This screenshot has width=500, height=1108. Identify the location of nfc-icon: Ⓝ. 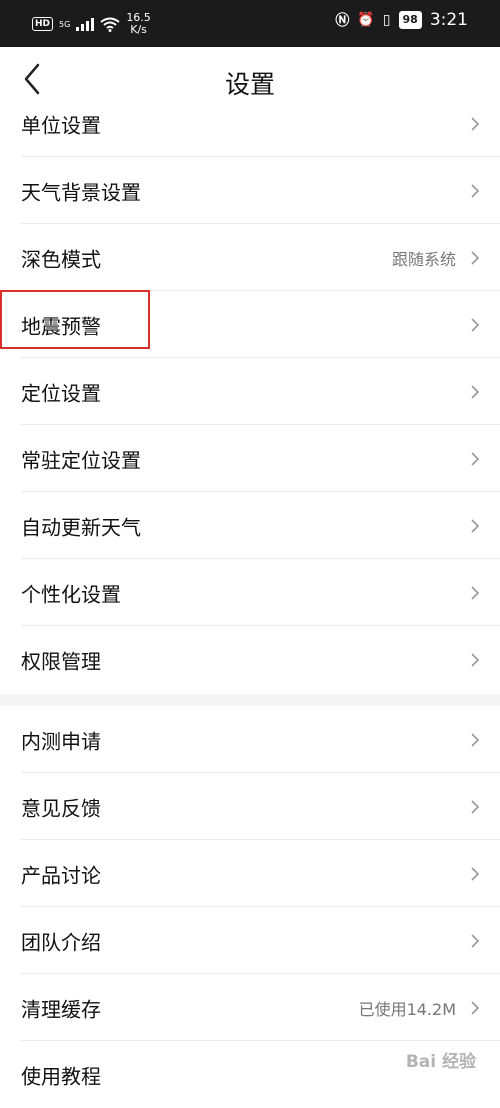
(342, 21).